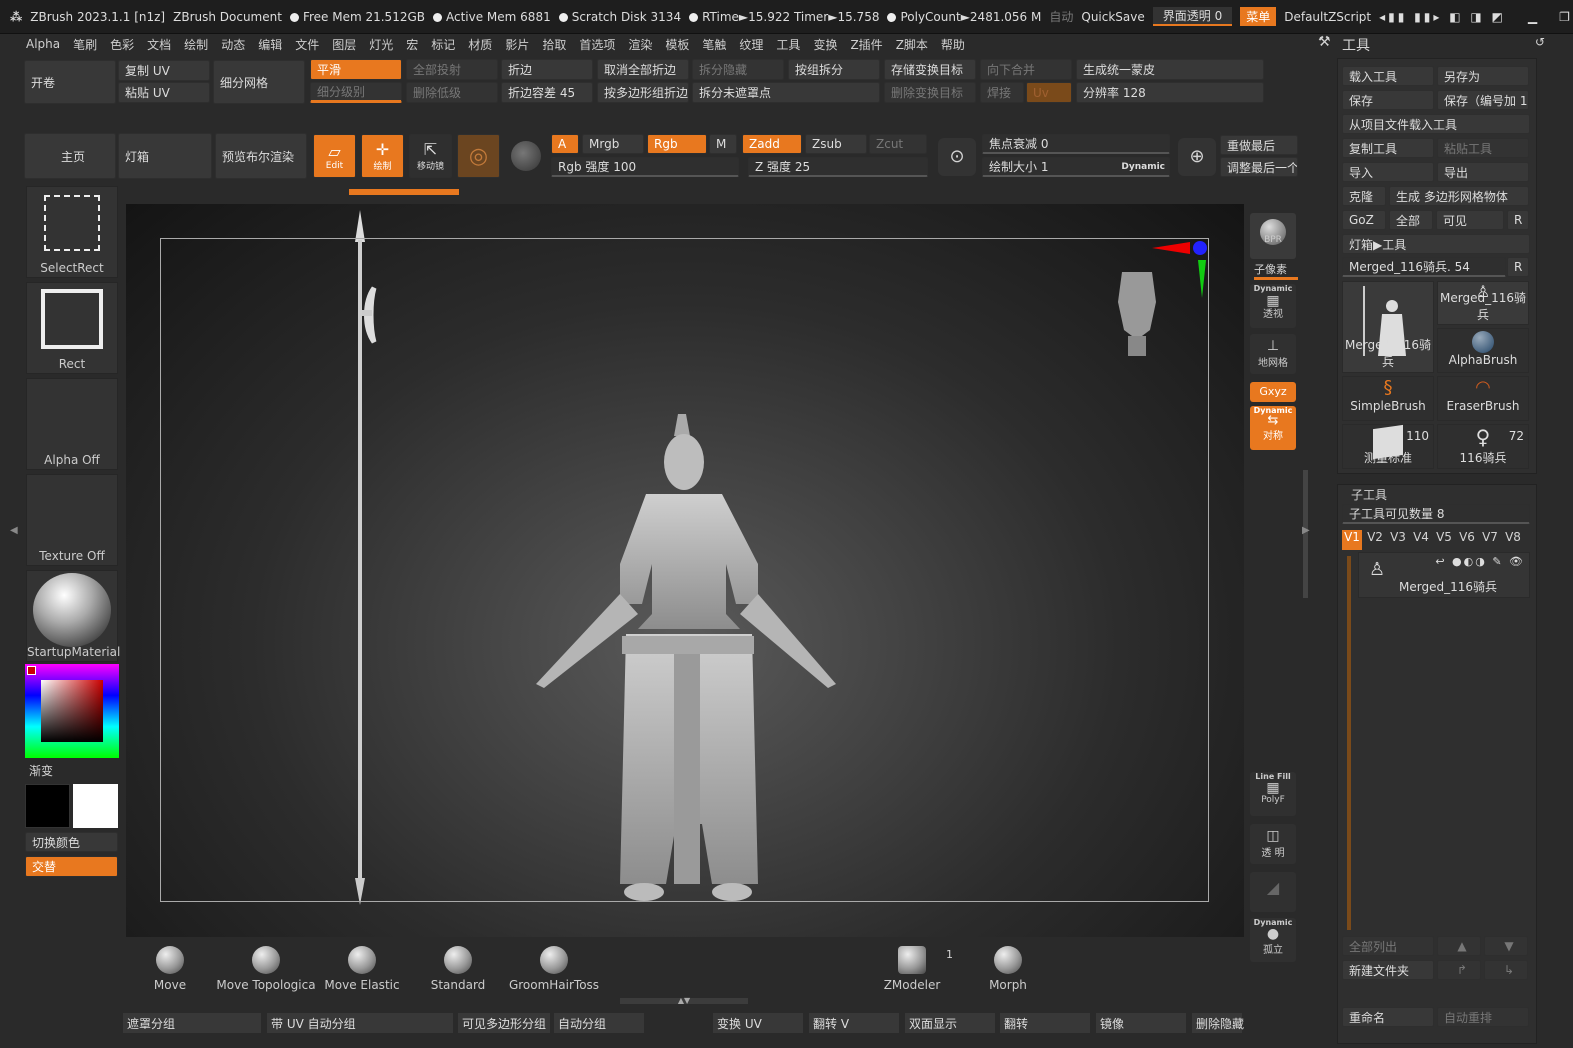 The height and width of the screenshot is (1048, 1573). What do you see at coordinates (1349, 743) in the screenshot?
I see `subtool-scrollbar` at bounding box center [1349, 743].